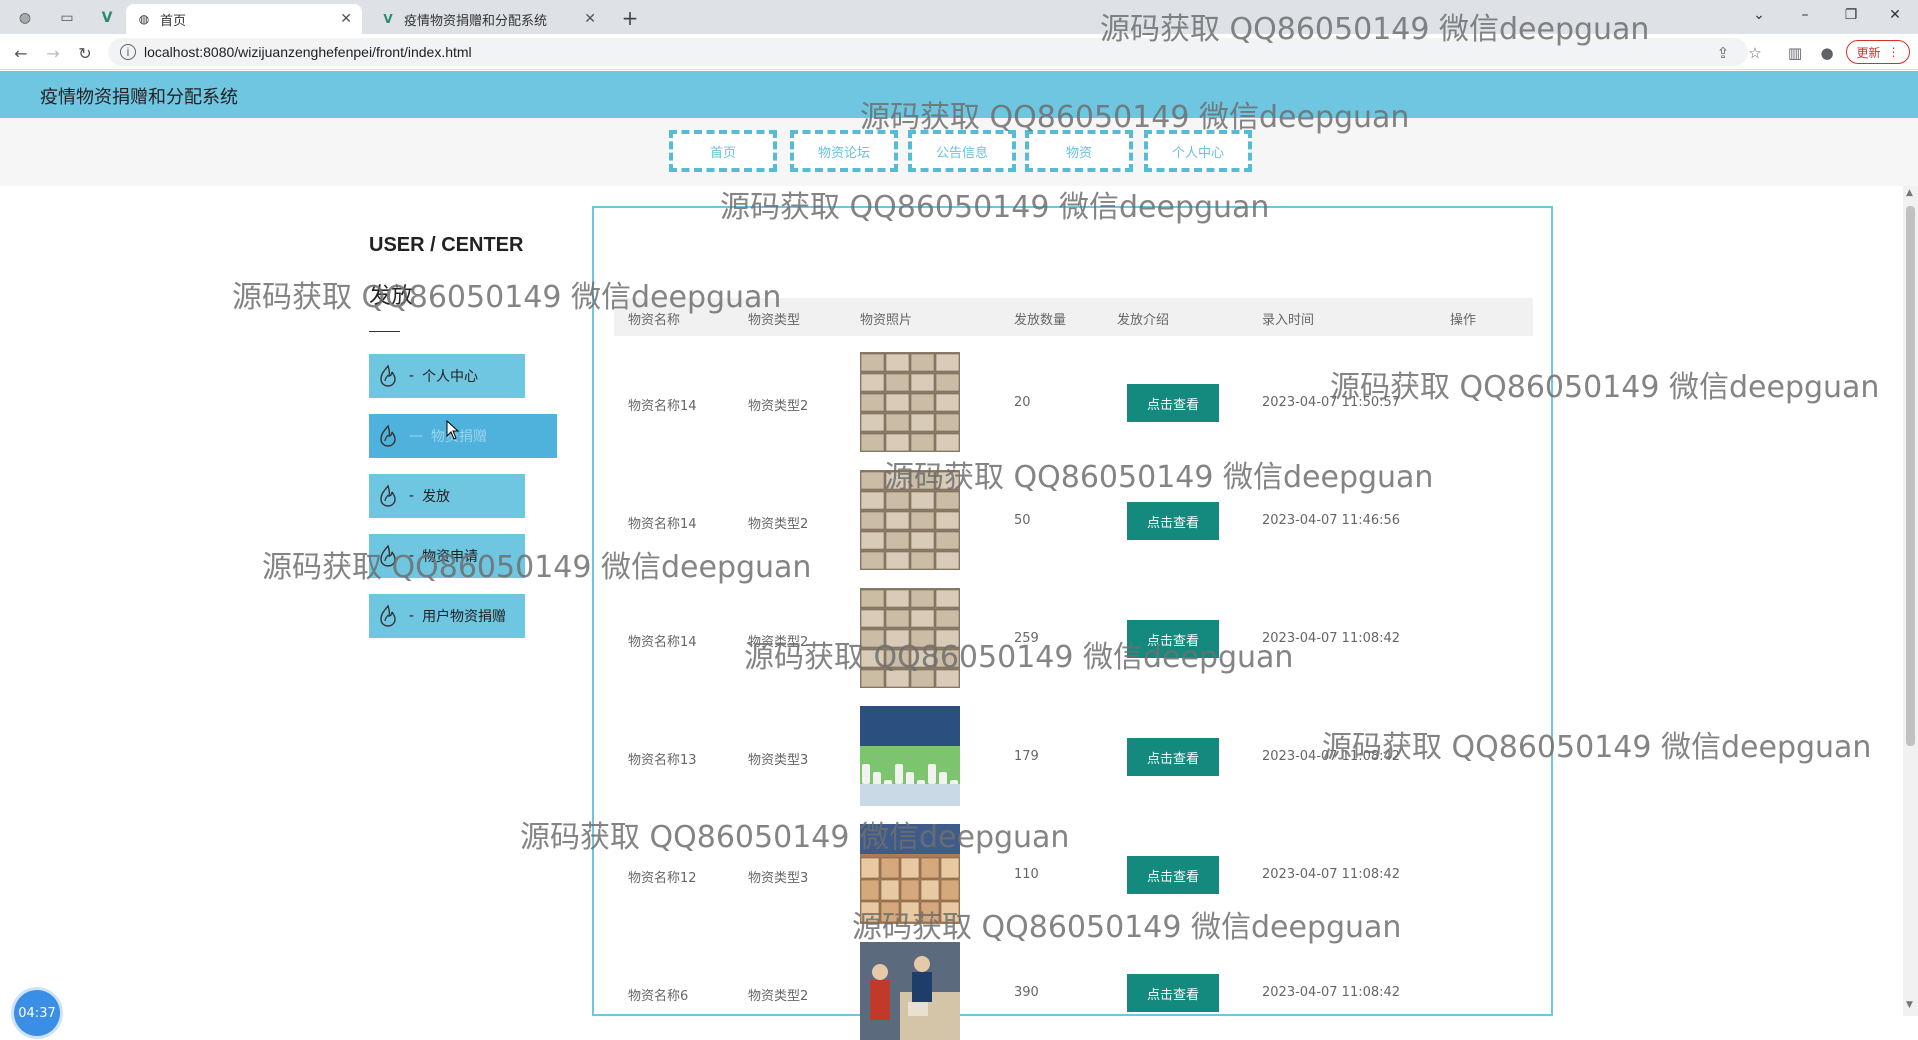  What do you see at coordinates (630, 18) in the screenshot?
I see `new-tab-button: +` at bounding box center [630, 18].